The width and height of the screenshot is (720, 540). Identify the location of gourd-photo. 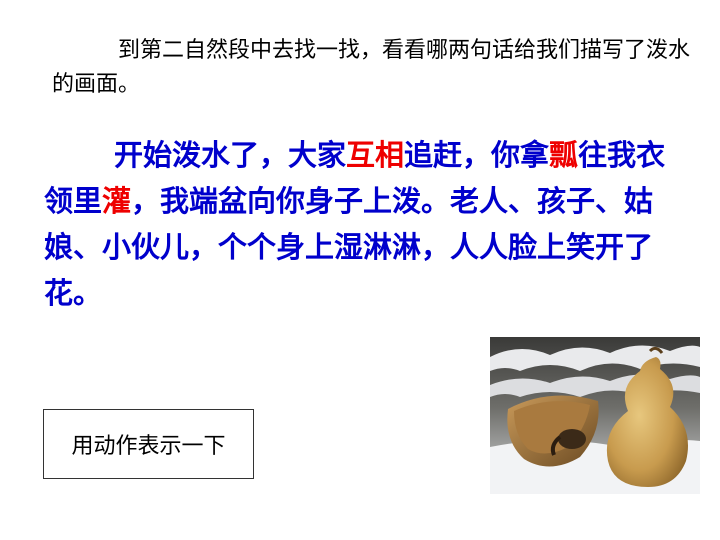
(595, 415).